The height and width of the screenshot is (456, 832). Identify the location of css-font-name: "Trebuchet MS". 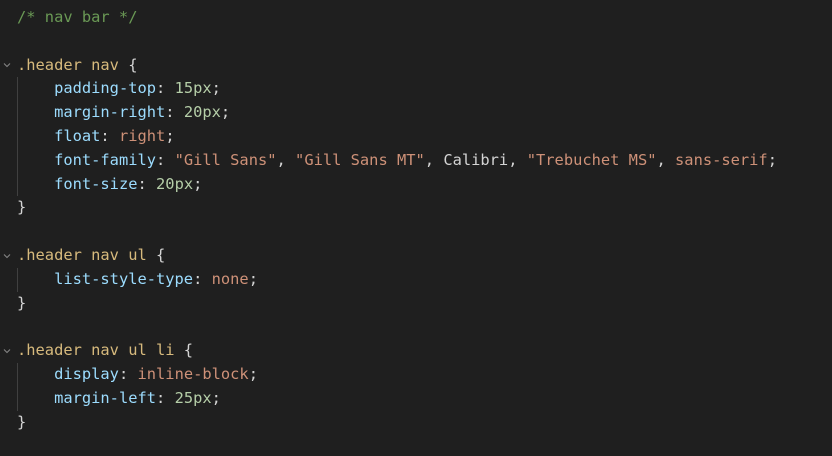
(591, 159).